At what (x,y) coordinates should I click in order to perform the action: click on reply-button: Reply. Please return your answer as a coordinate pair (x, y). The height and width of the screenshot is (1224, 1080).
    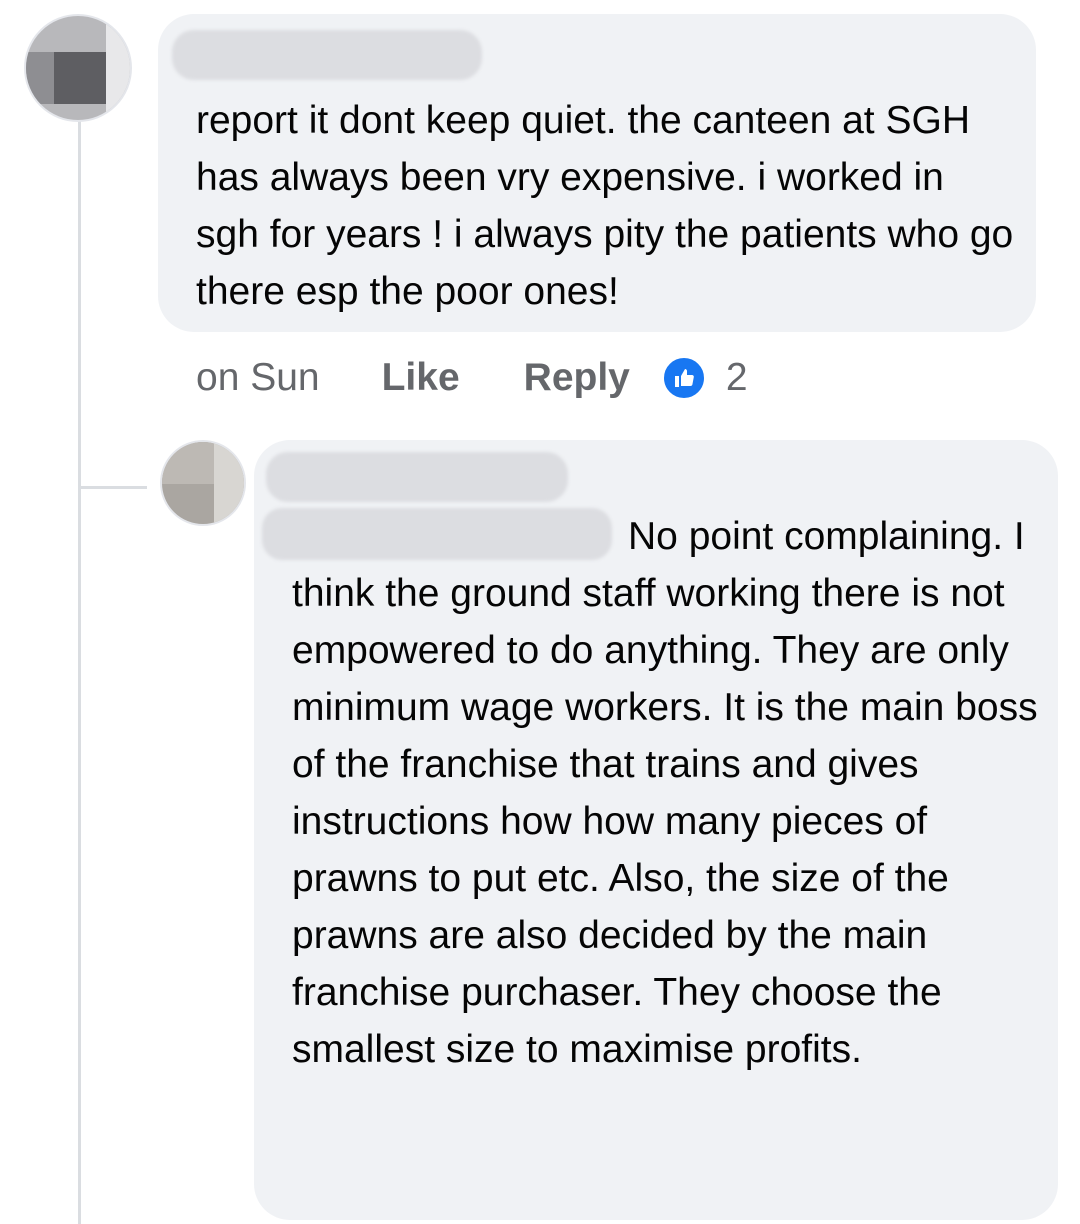
    Looking at the image, I should click on (577, 378).